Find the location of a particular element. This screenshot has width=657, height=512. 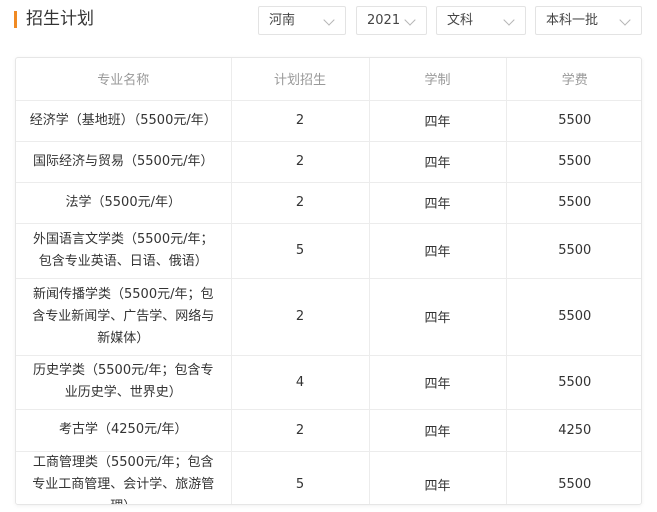

table-row: 经济学（基地班）（5500元/年） 2 四年 5500 is located at coordinates (328, 121).